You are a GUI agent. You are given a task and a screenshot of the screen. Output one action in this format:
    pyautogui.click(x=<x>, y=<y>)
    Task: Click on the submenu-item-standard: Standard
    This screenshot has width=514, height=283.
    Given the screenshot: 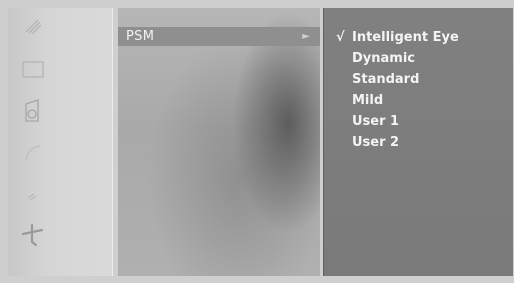 What is the action you would take?
    pyautogui.click(x=385, y=79)
    